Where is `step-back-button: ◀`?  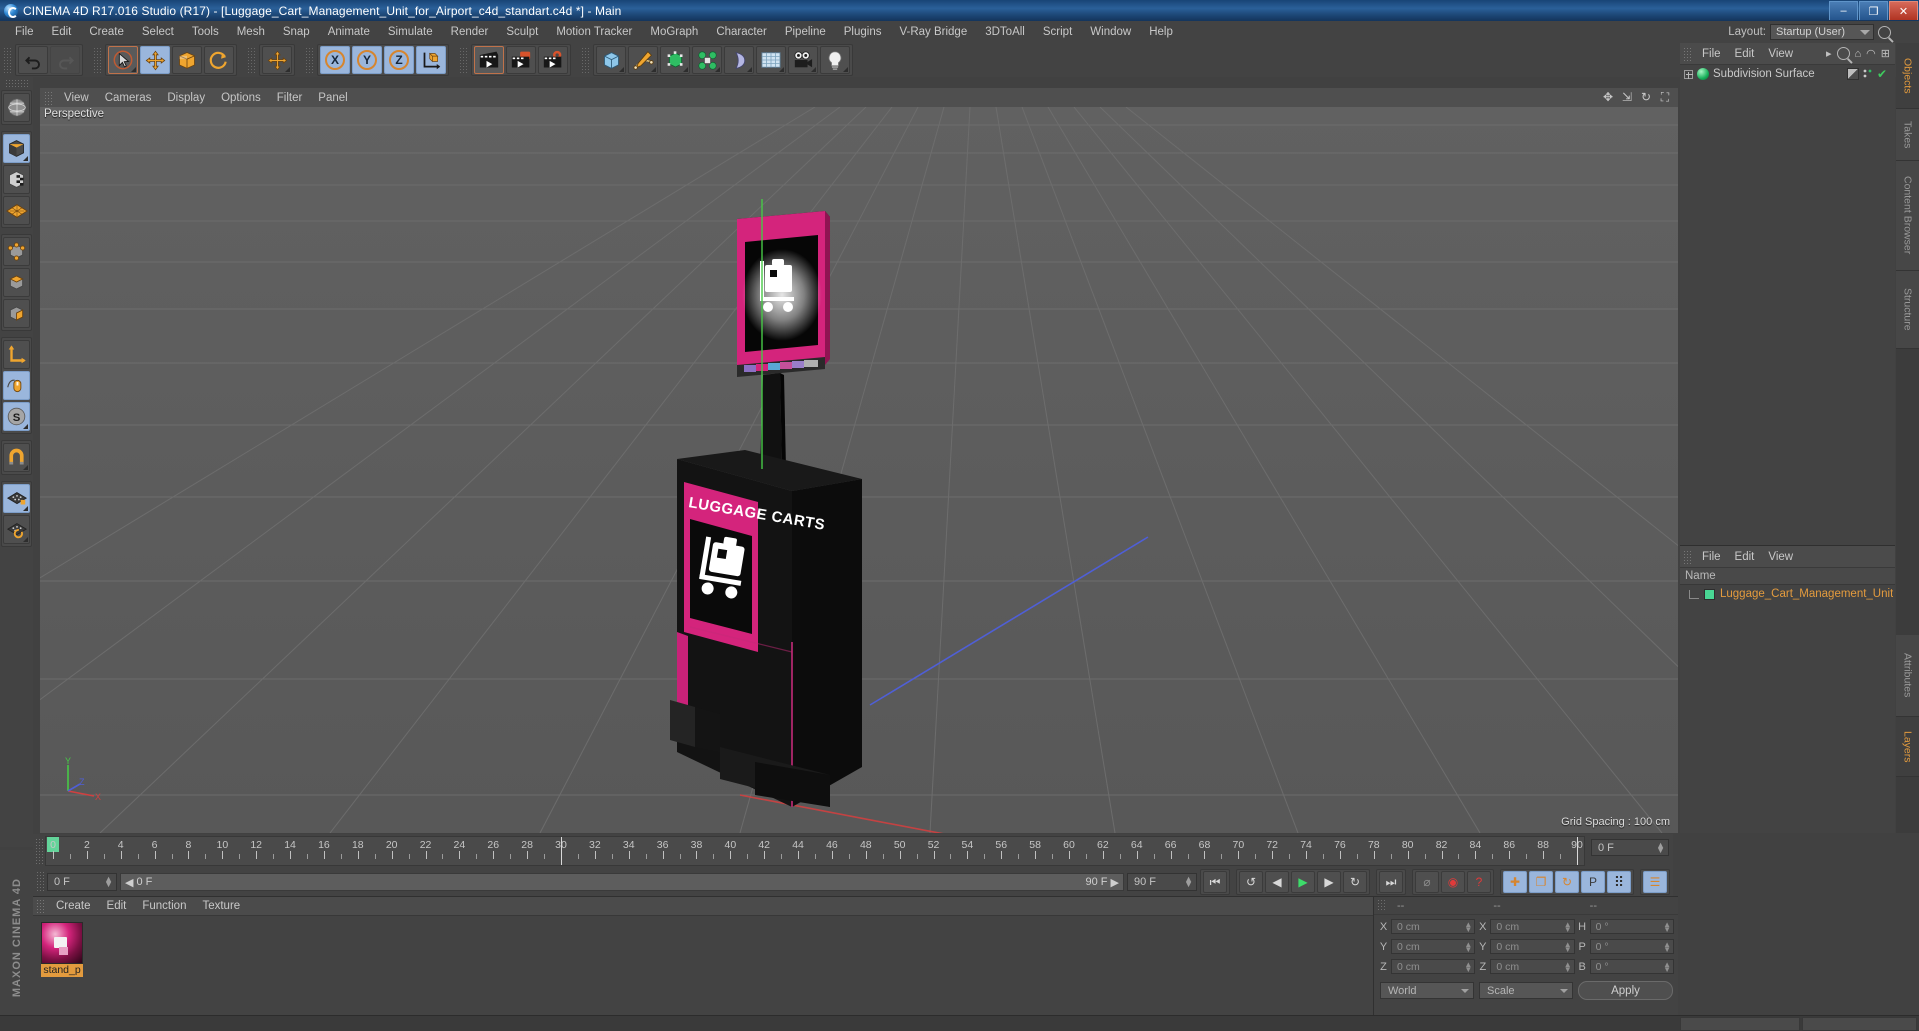 step-back-button: ◀ is located at coordinates (1277, 882).